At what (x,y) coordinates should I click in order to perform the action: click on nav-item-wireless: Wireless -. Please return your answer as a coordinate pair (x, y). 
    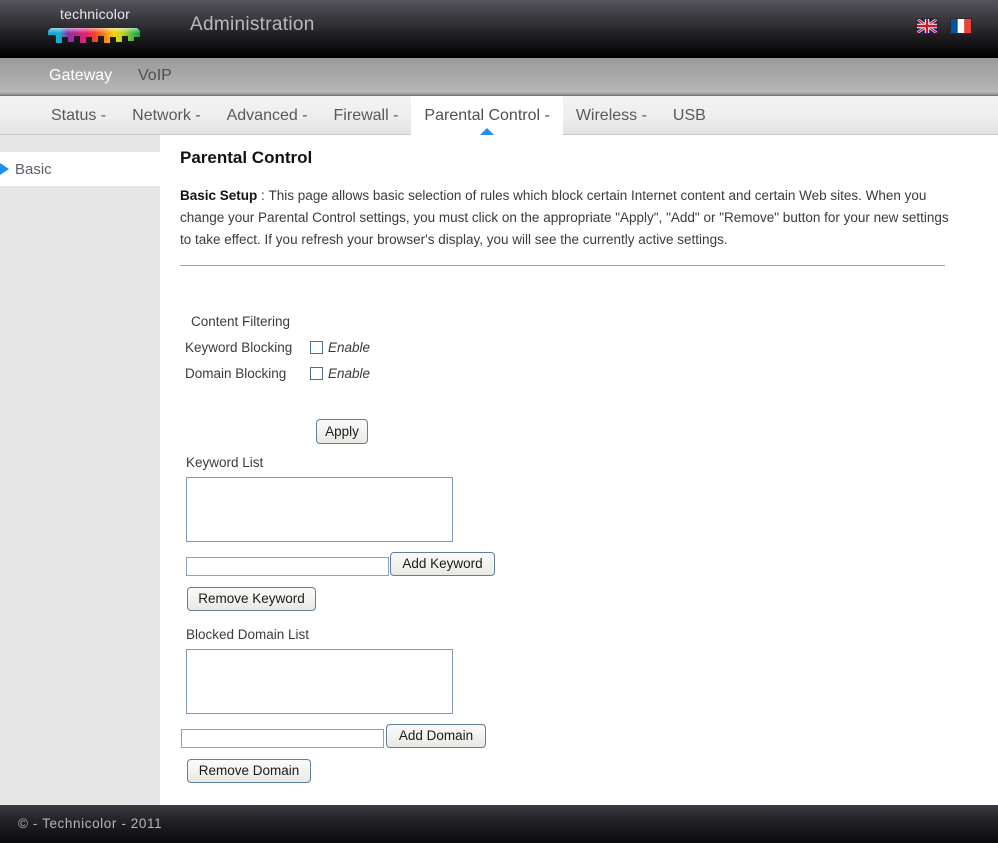
    Looking at the image, I should click on (611, 115).